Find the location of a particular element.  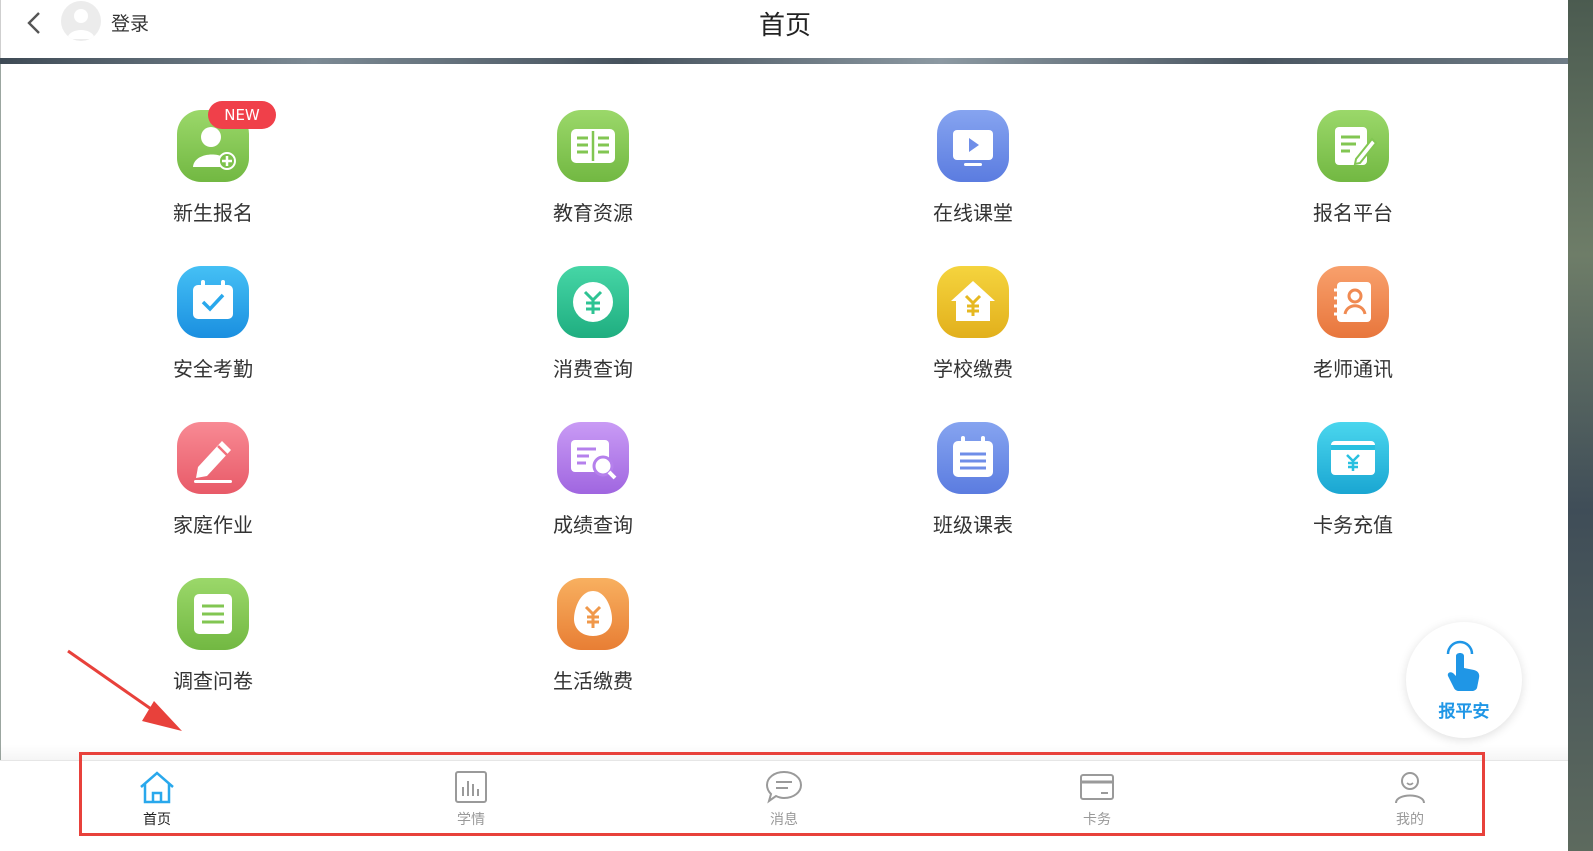

nav-shadow is located at coordinates (784, 752).